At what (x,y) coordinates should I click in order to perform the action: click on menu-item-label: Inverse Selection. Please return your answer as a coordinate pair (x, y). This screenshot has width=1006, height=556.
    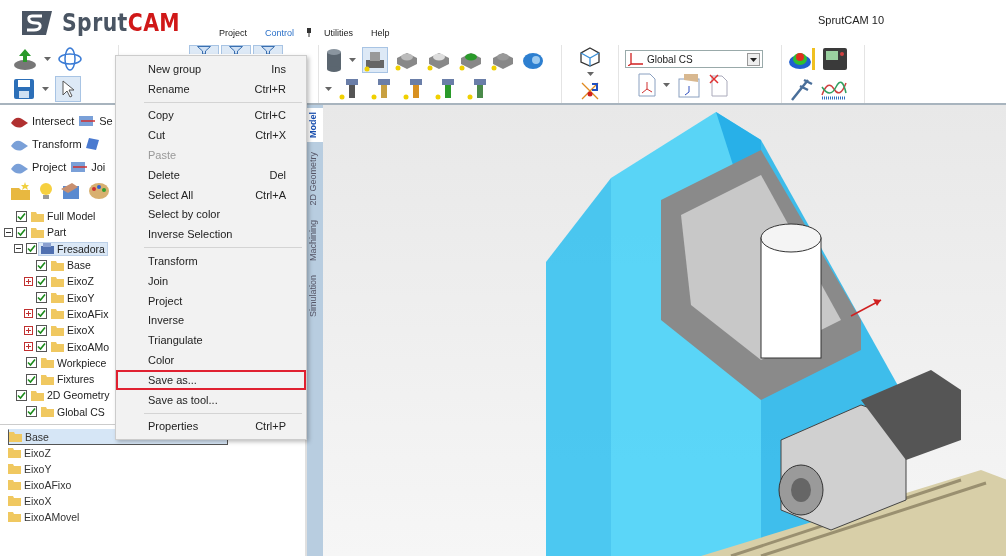
    Looking at the image, I should click on (190, 234).